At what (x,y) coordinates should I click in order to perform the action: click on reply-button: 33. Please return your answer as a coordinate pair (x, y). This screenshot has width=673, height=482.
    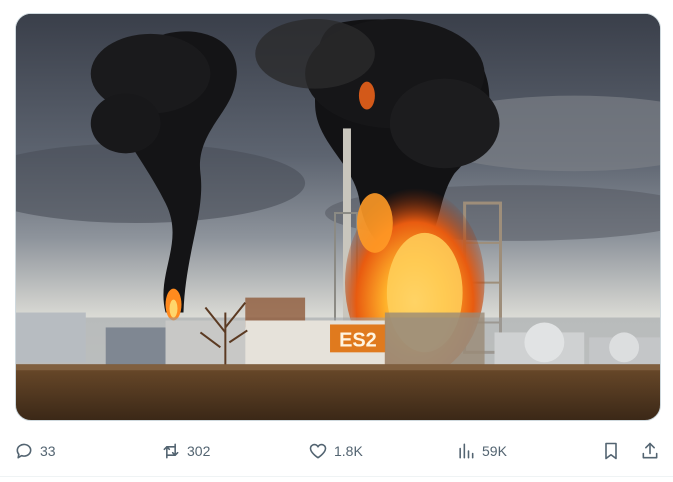
    Looking at the image, I should click on (35, 451).